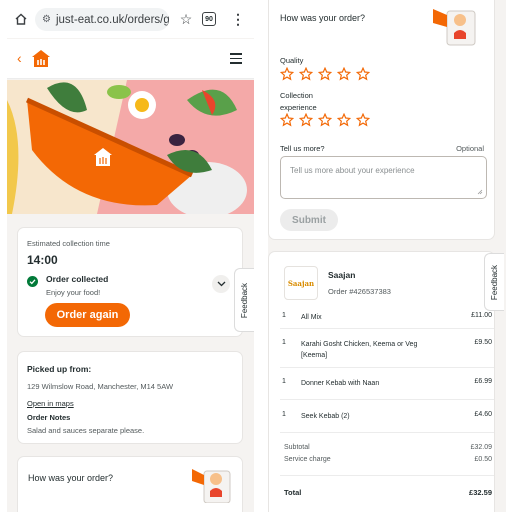 Image resolution: width=512 pixels, height=512 pixels. What do you see at coordinates (186, 19) in the screenshot?
I see `bookmark-star-icon: ☆` at bounding box center [186, 19].